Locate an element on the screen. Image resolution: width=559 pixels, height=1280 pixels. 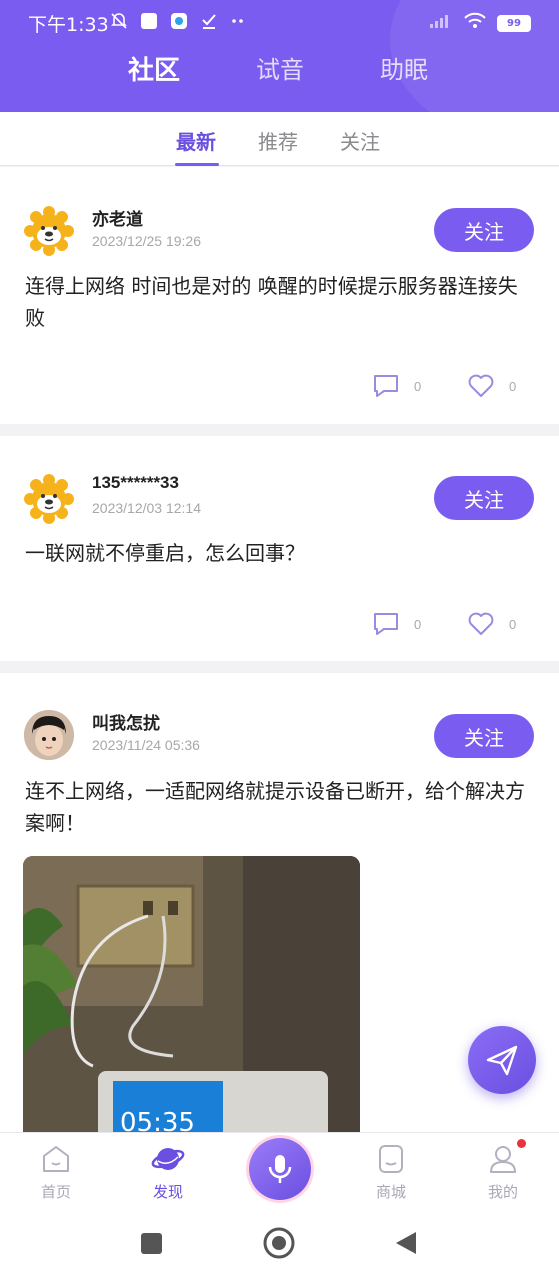
nav-label: 我的 is located at coordinates (502, 1192).